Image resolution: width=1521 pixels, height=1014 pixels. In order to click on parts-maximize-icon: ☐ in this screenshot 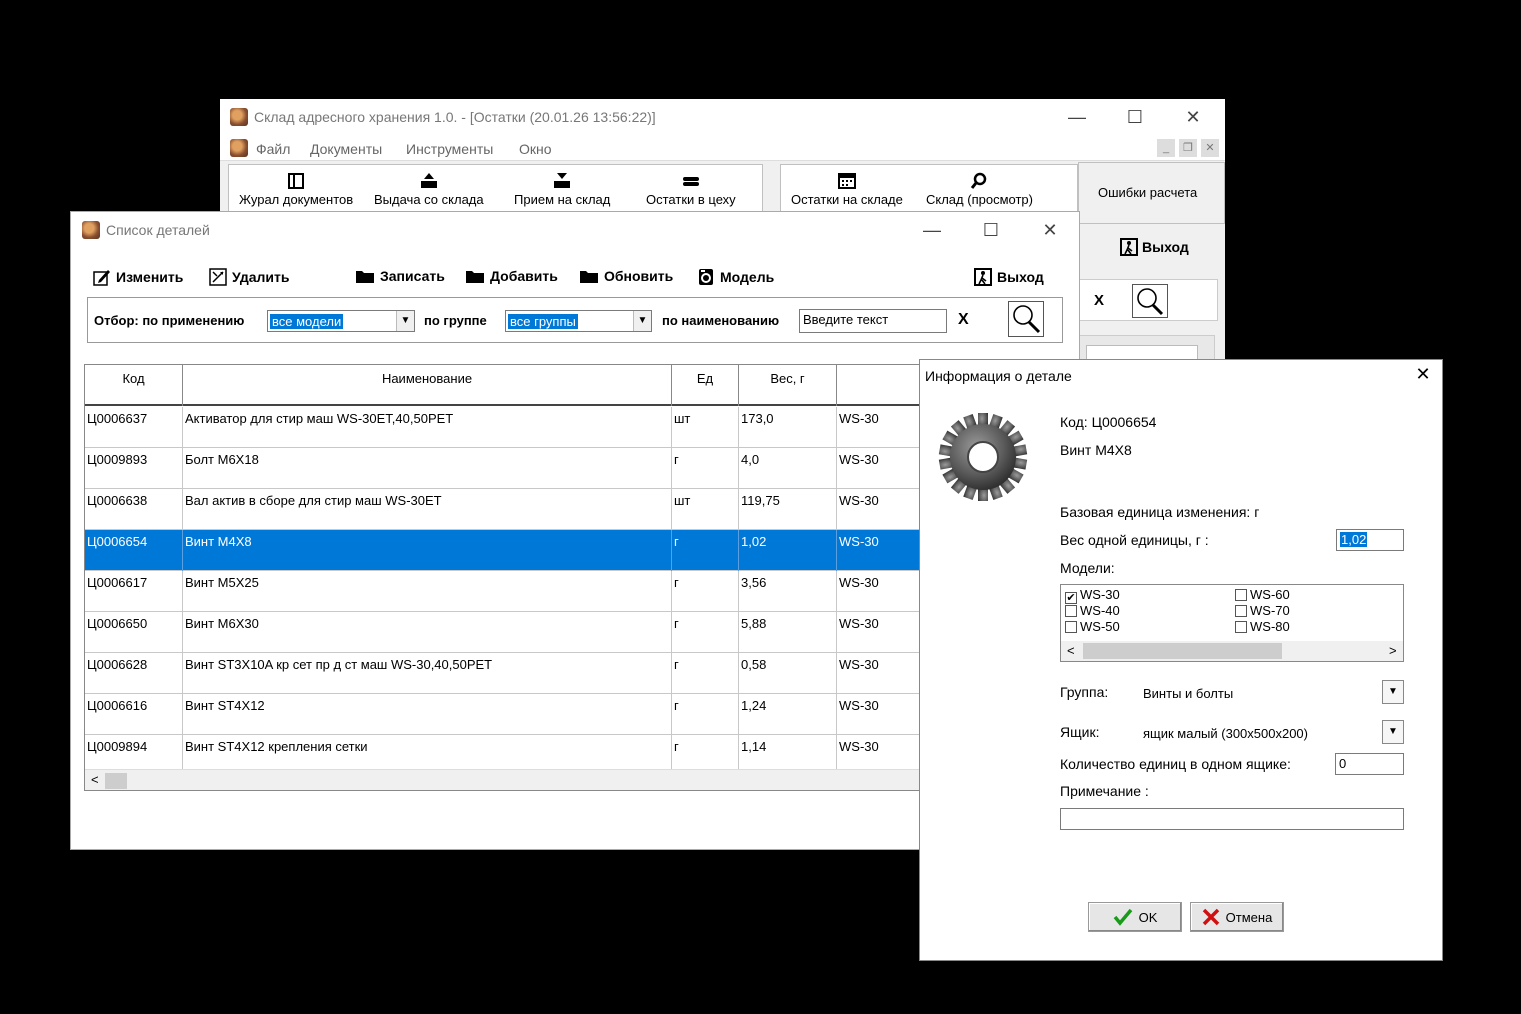, I will do `click(991, 230)`.